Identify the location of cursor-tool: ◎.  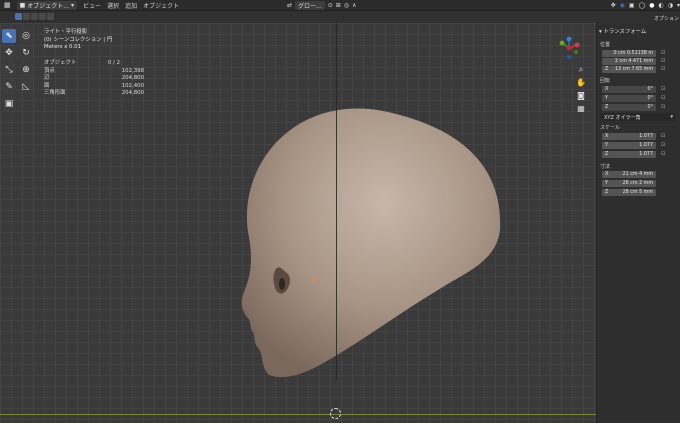
(26, 36).